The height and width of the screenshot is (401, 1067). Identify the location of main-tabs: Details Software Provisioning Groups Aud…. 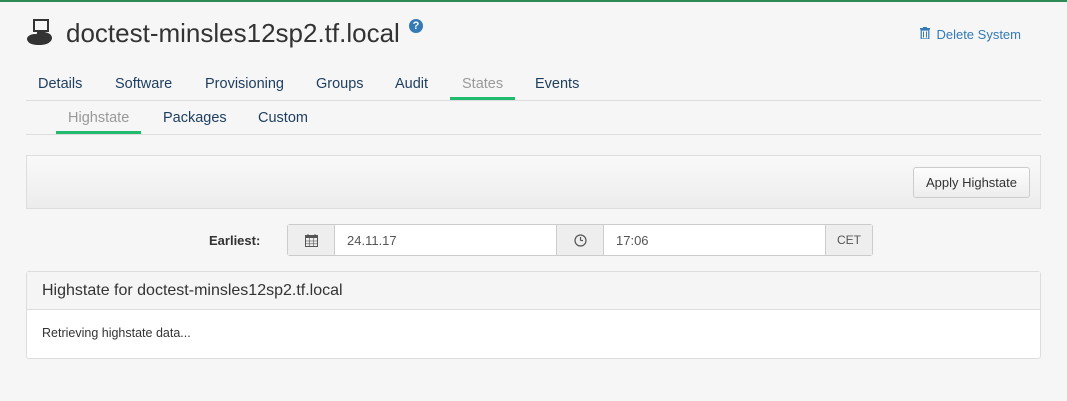
(533, 86).